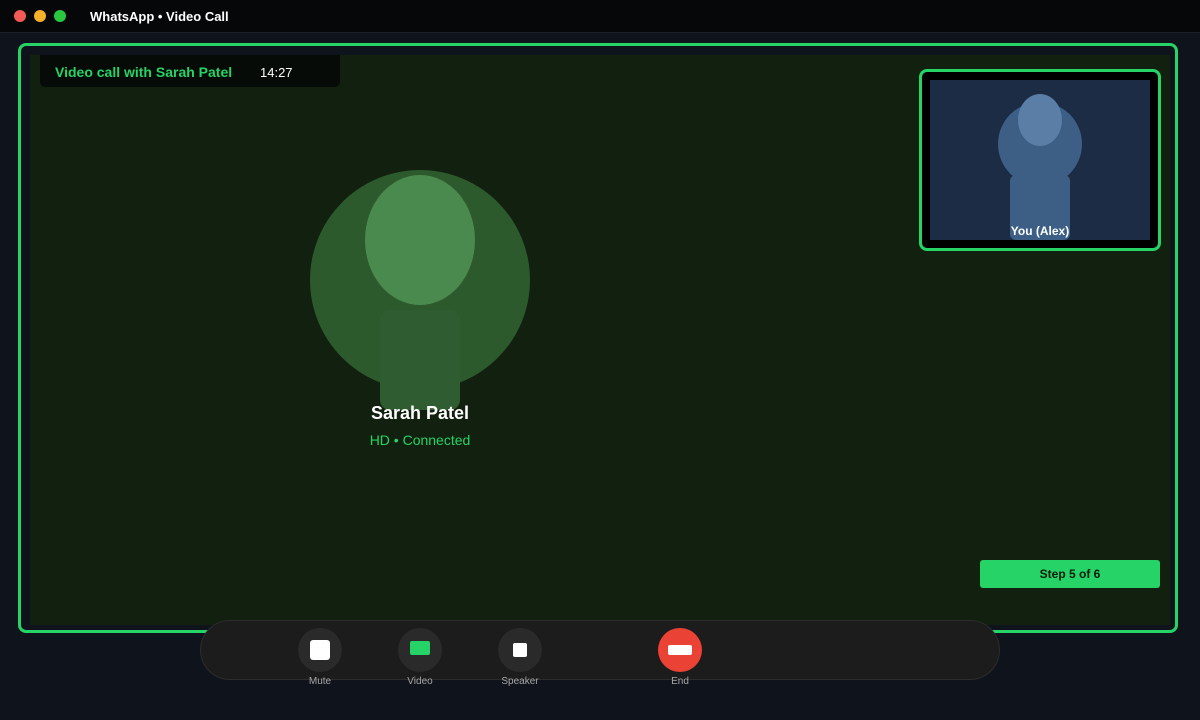  I want to click on self-avatar-head, so click(1040, 120).